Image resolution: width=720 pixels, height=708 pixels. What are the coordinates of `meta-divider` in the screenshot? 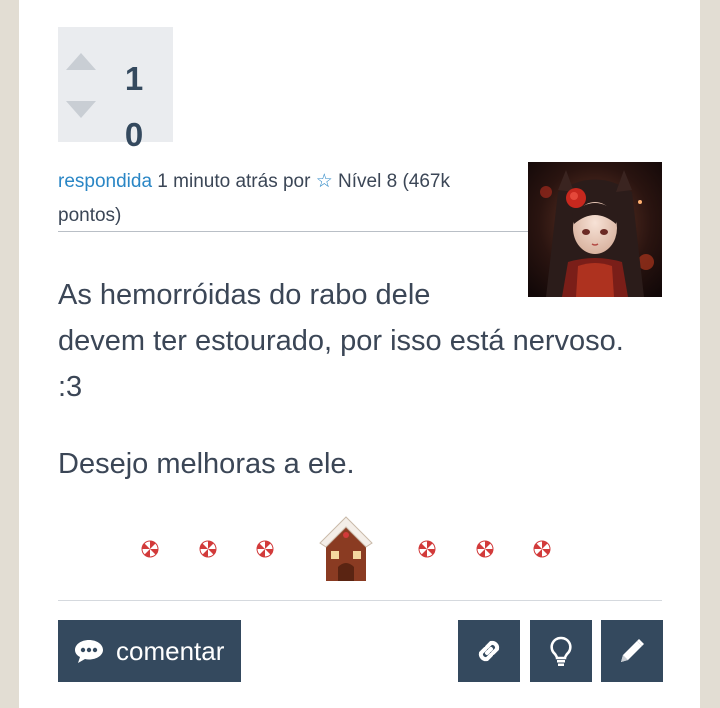 It's located at (293, 231).